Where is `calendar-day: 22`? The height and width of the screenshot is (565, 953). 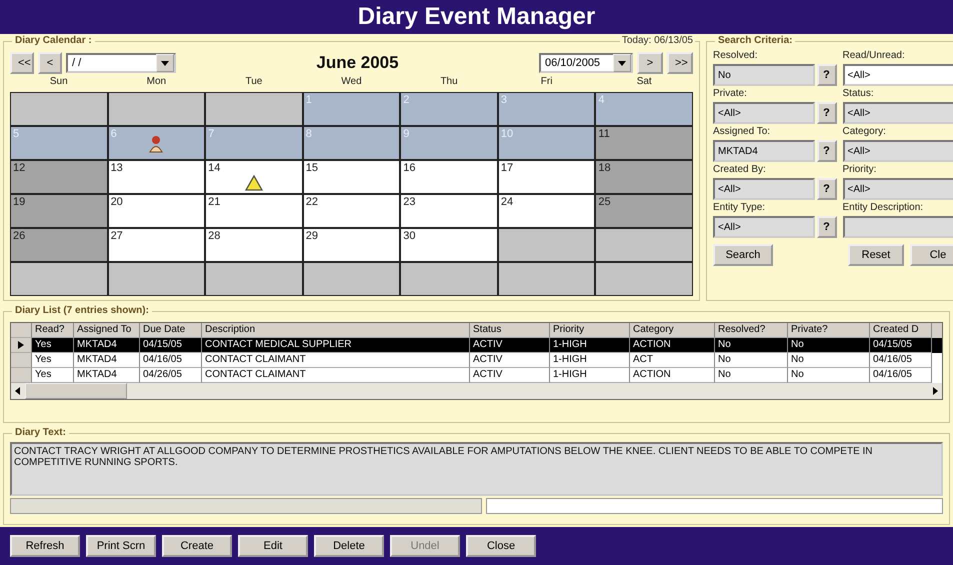 calendar-day: 22 is located at coordinates (352, 211).